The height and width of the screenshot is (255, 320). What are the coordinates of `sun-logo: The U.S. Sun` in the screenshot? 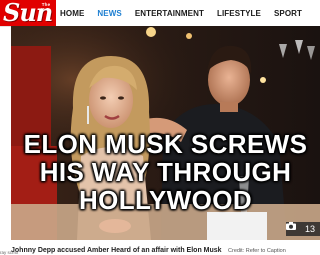 It's located at (28, 13).